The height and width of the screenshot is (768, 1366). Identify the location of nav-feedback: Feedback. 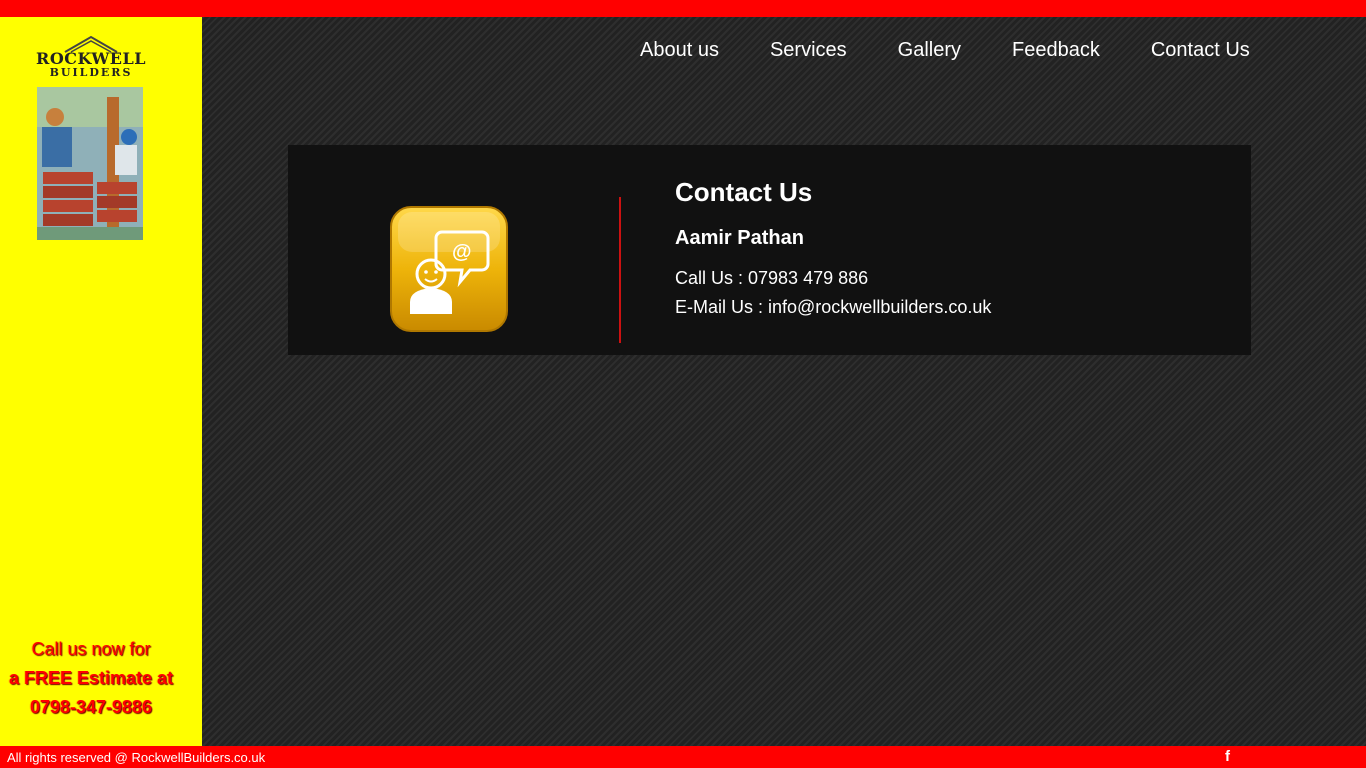
(1056, 50).